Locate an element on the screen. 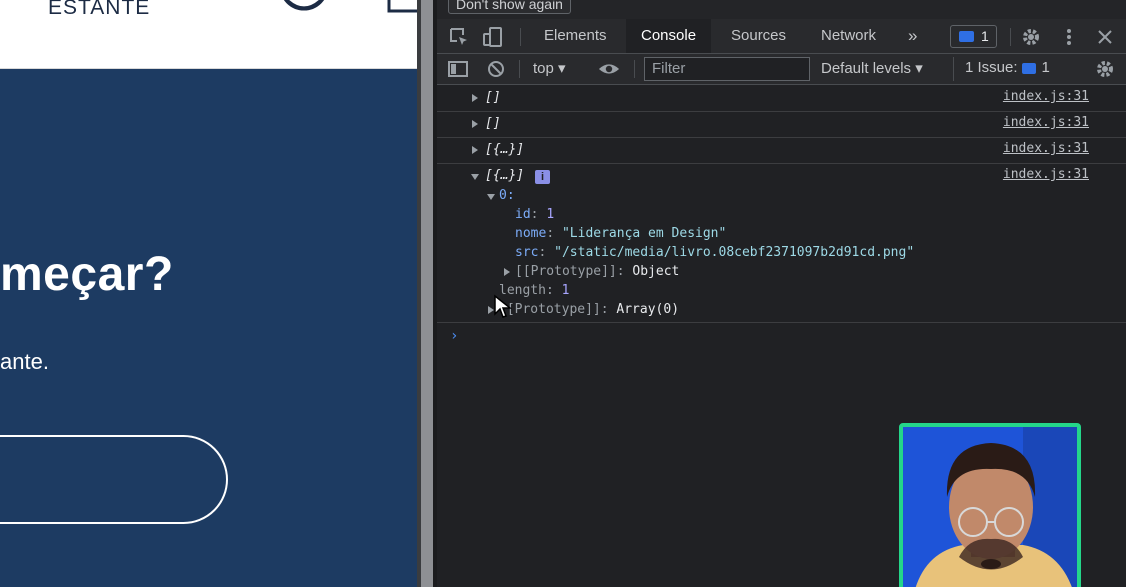 The height and width of the screenshot is (587, 1126). property-prototype-array: [[Prototype]]: Array(0) is located at coordinates (589, 309).